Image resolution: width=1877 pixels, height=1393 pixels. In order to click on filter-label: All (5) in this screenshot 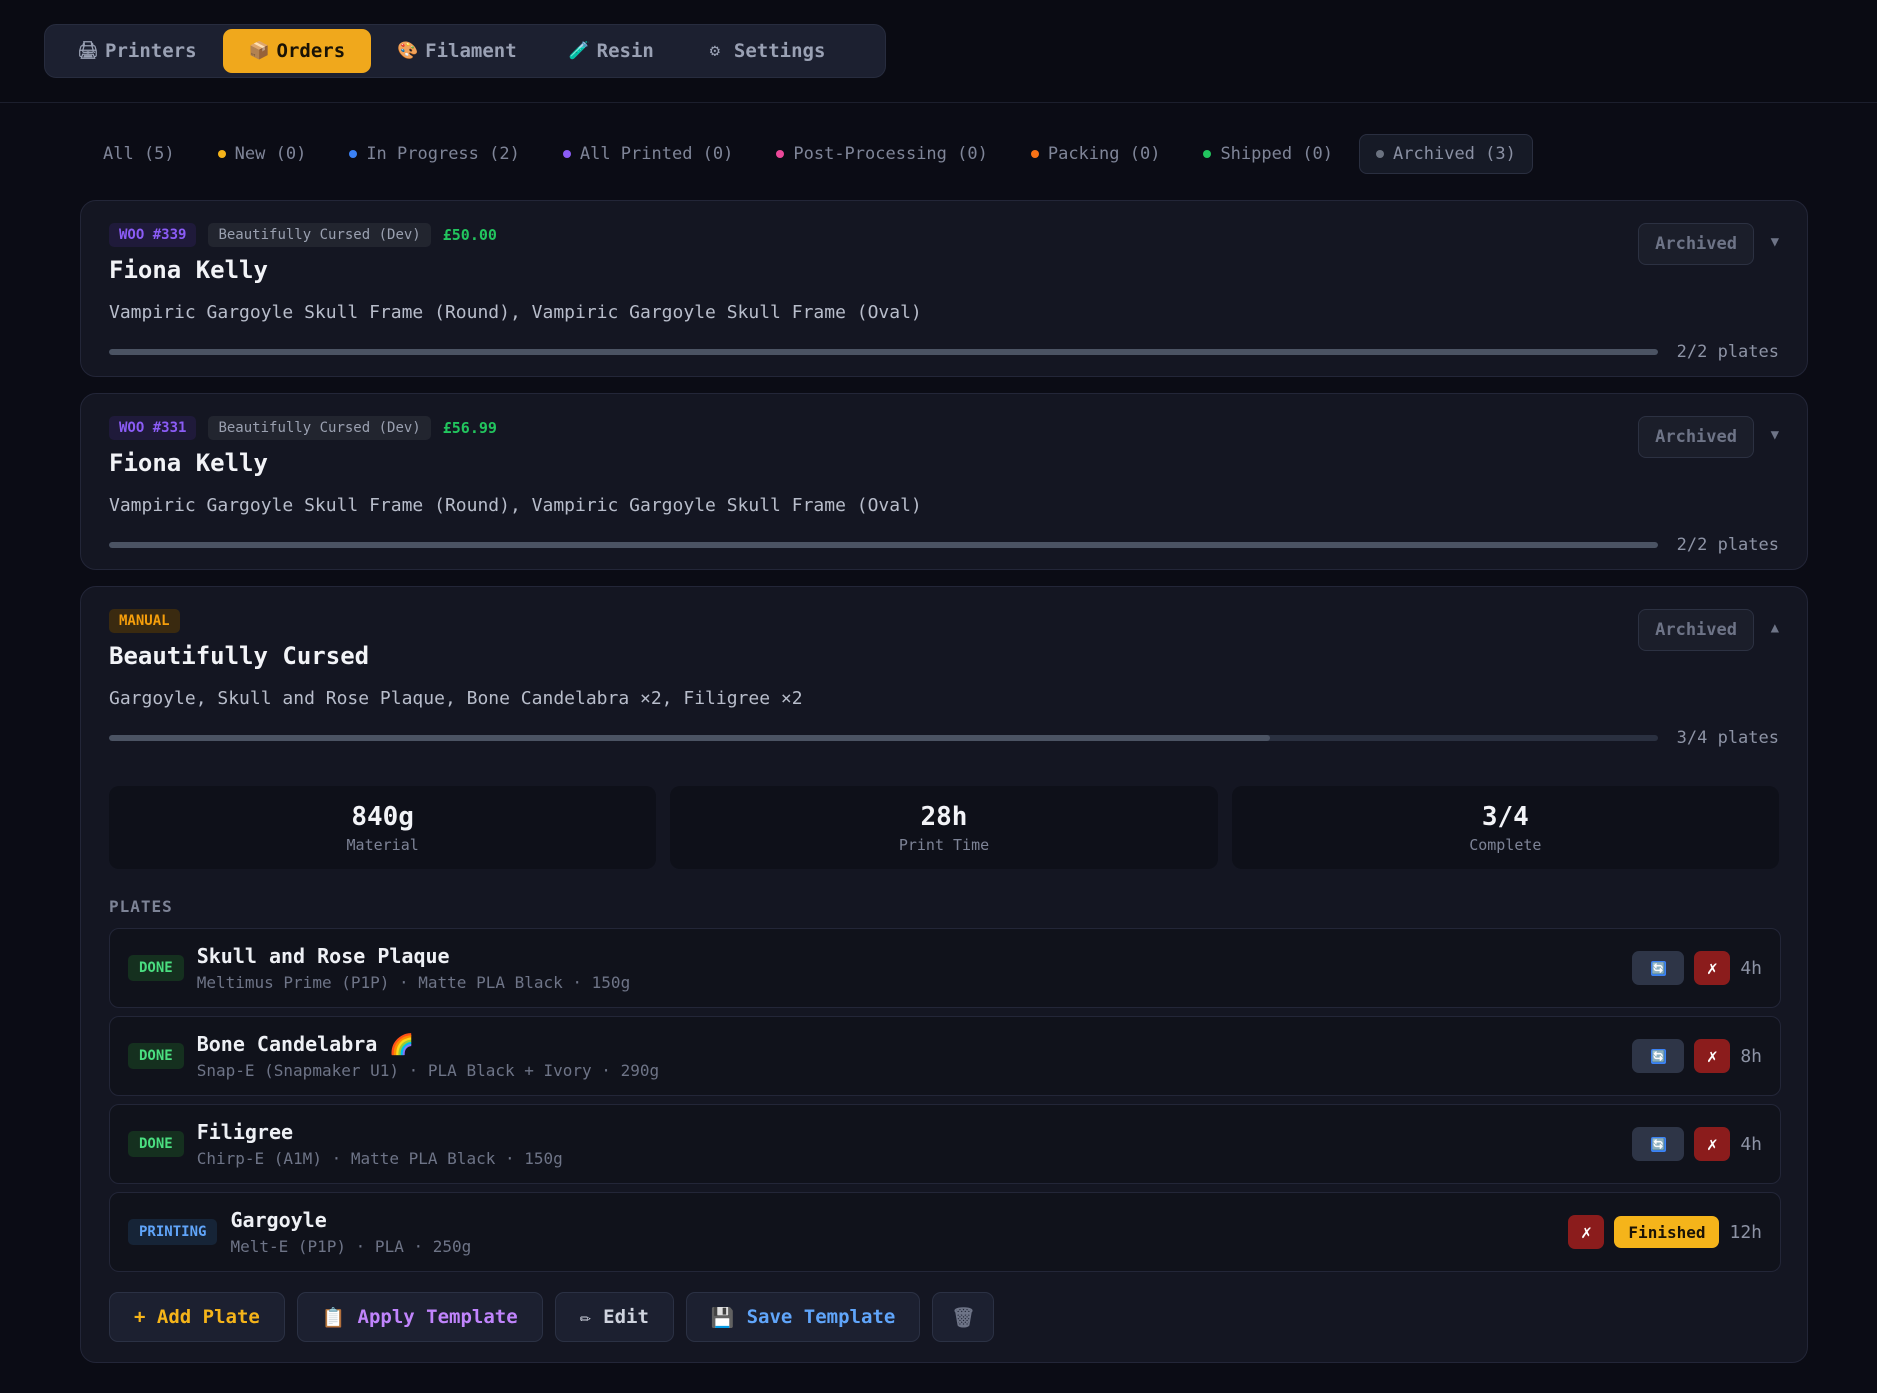, I will do `click(139, 154)`.